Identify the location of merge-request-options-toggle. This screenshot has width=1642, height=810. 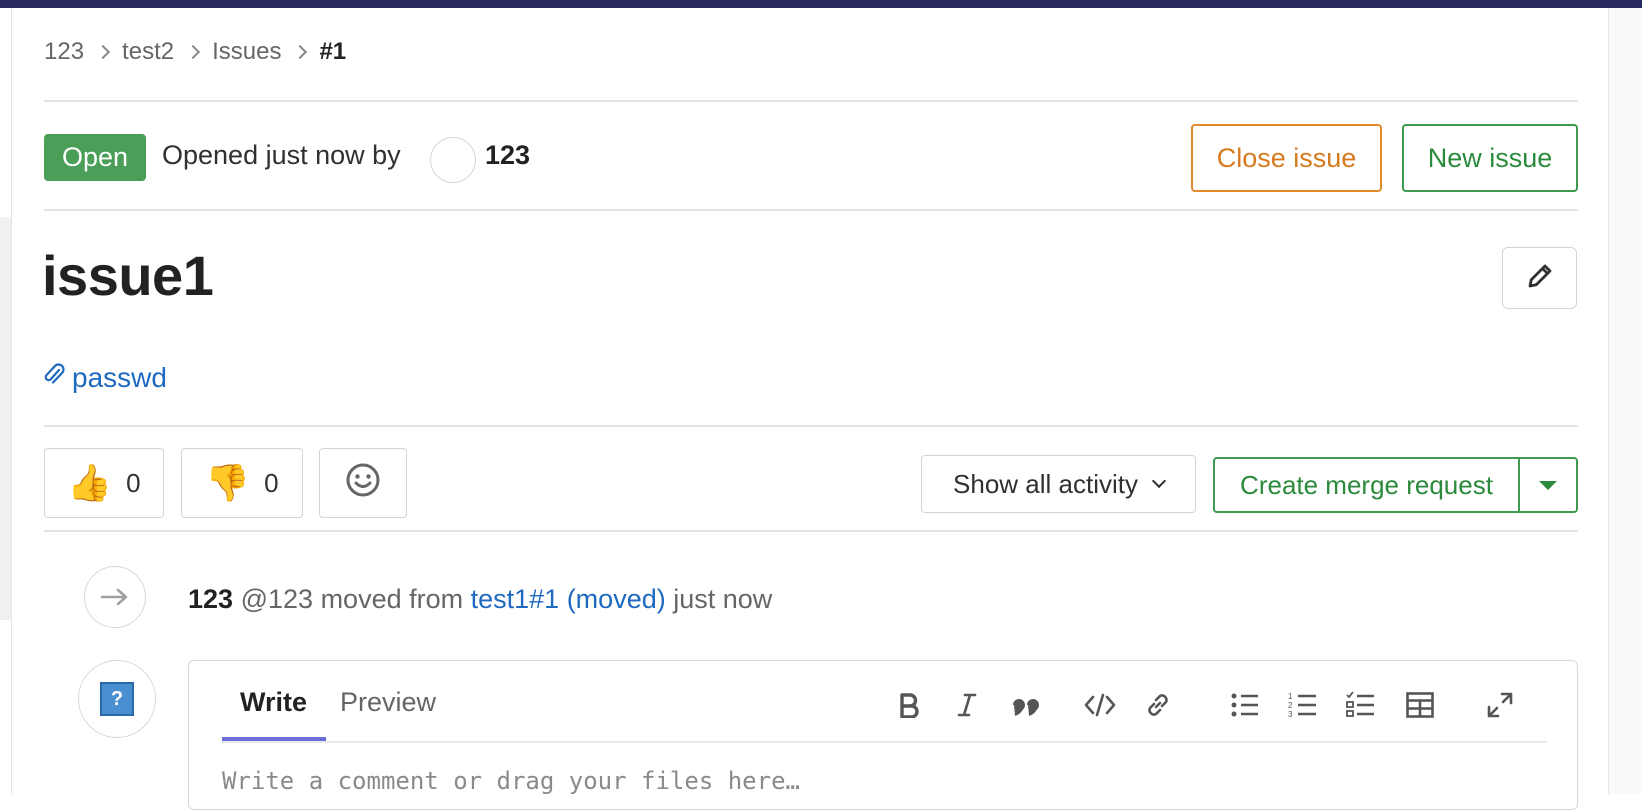
(1548, 485).